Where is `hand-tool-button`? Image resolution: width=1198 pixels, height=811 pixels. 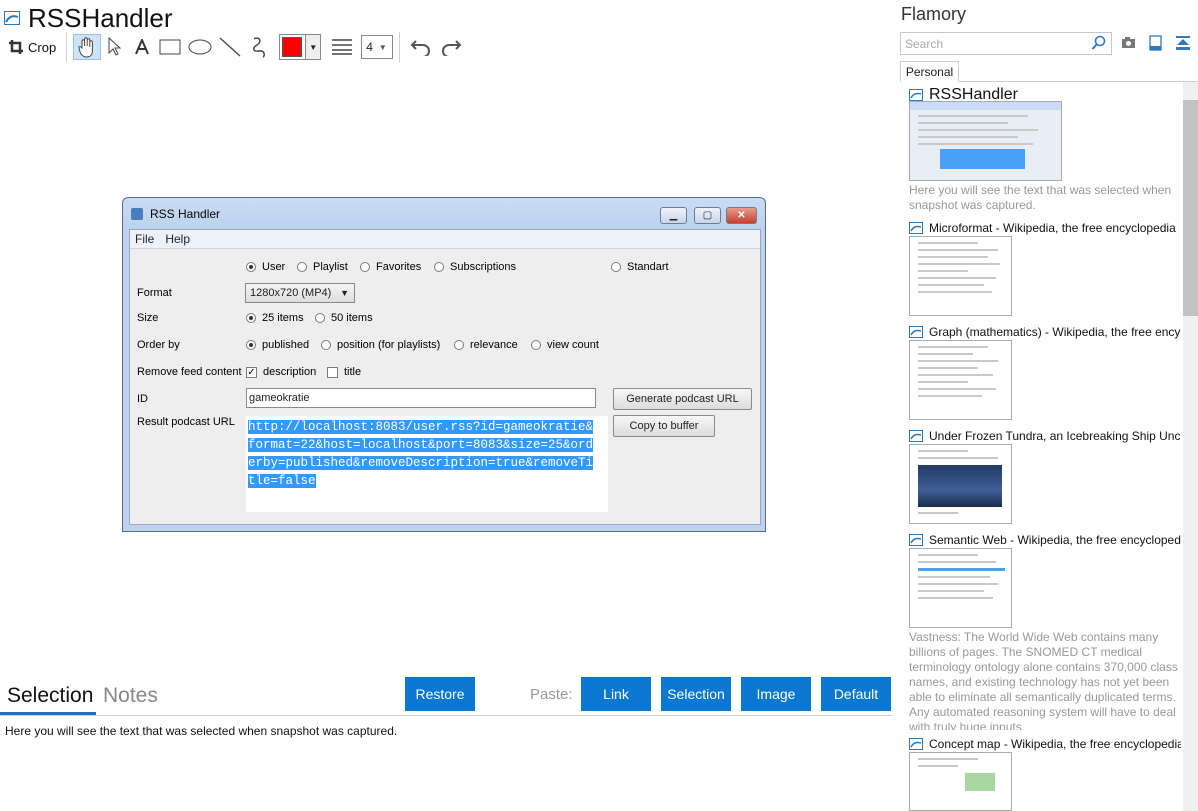 hand-tool-button is located at coordinates (87, 47).